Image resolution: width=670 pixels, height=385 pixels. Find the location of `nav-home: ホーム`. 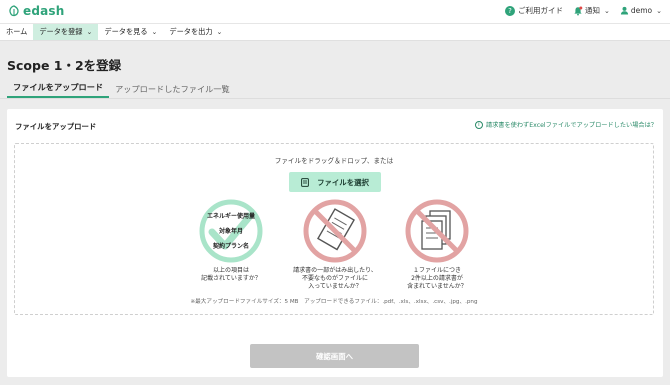

nav-home: ホーム is located at coordinates (16, 32).